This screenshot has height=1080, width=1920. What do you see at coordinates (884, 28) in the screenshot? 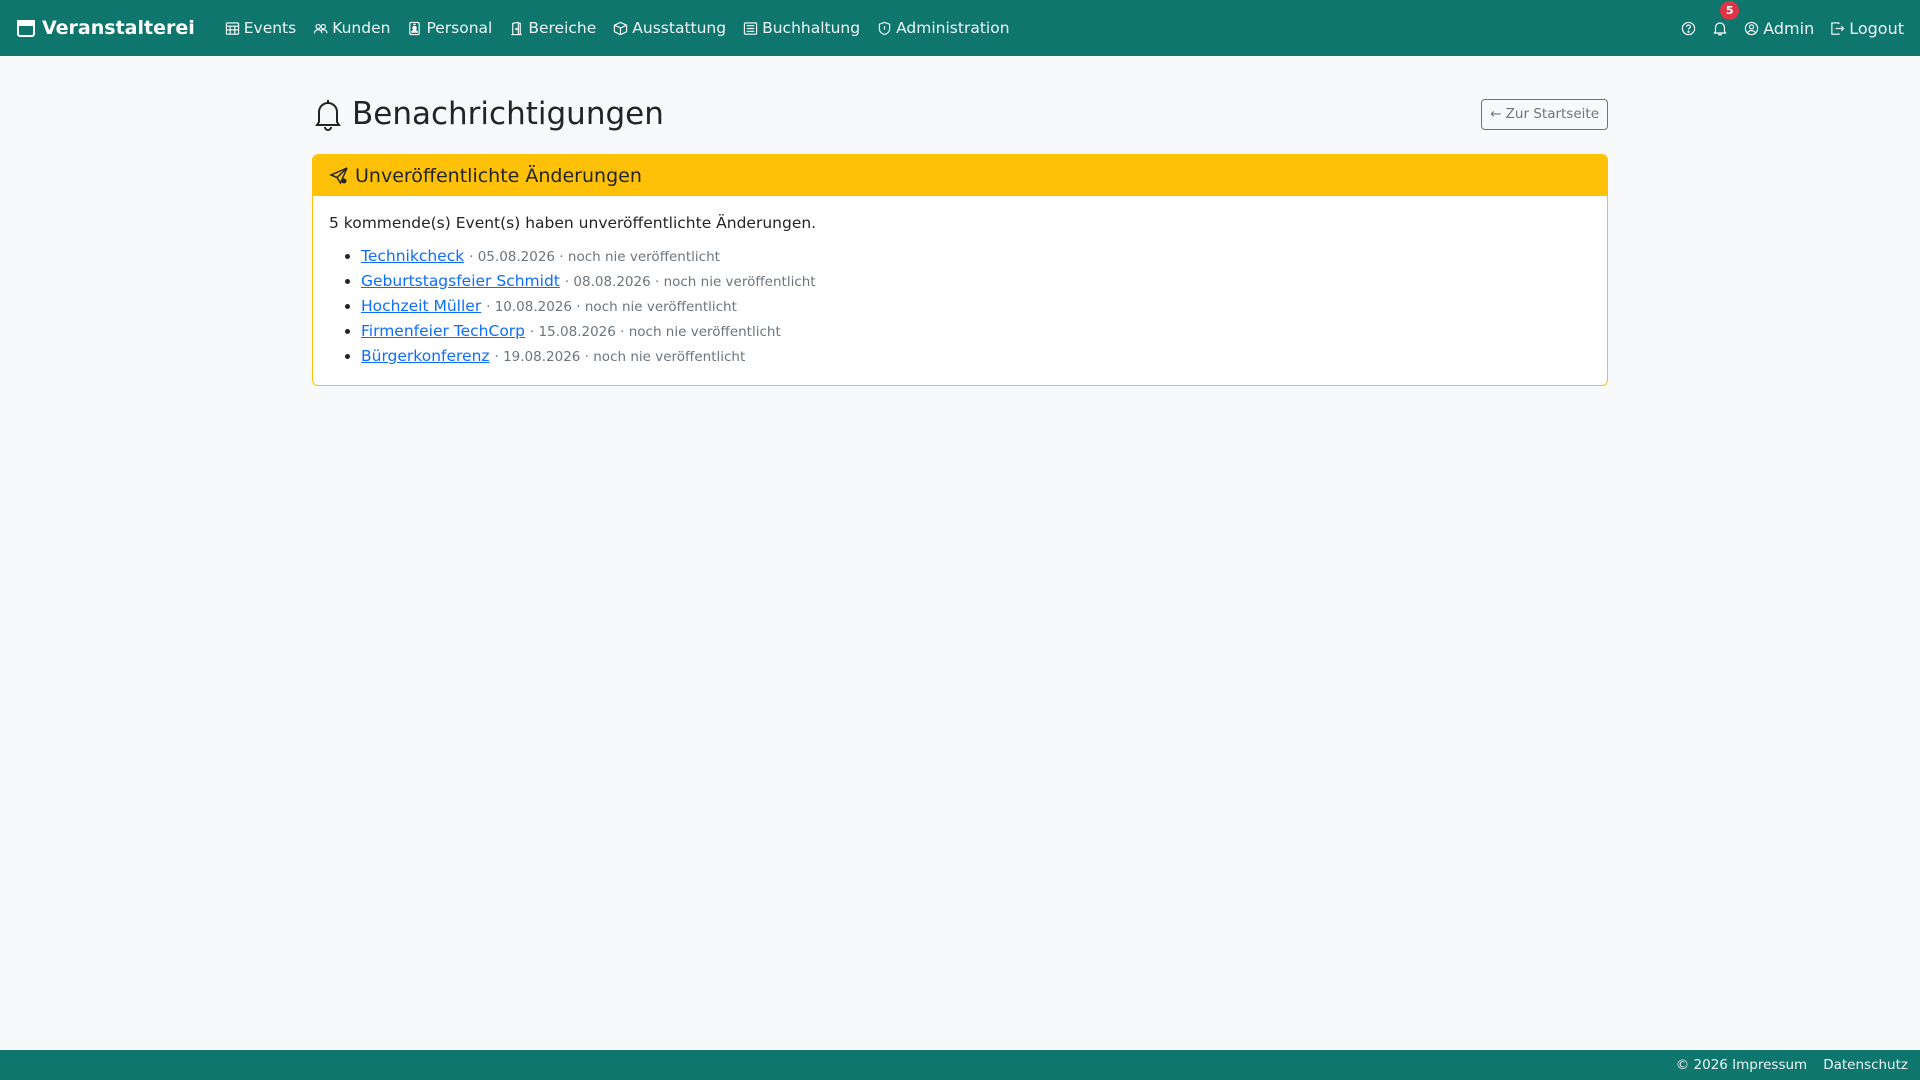
I see `shield-icon` at bounding box center [884, 28].